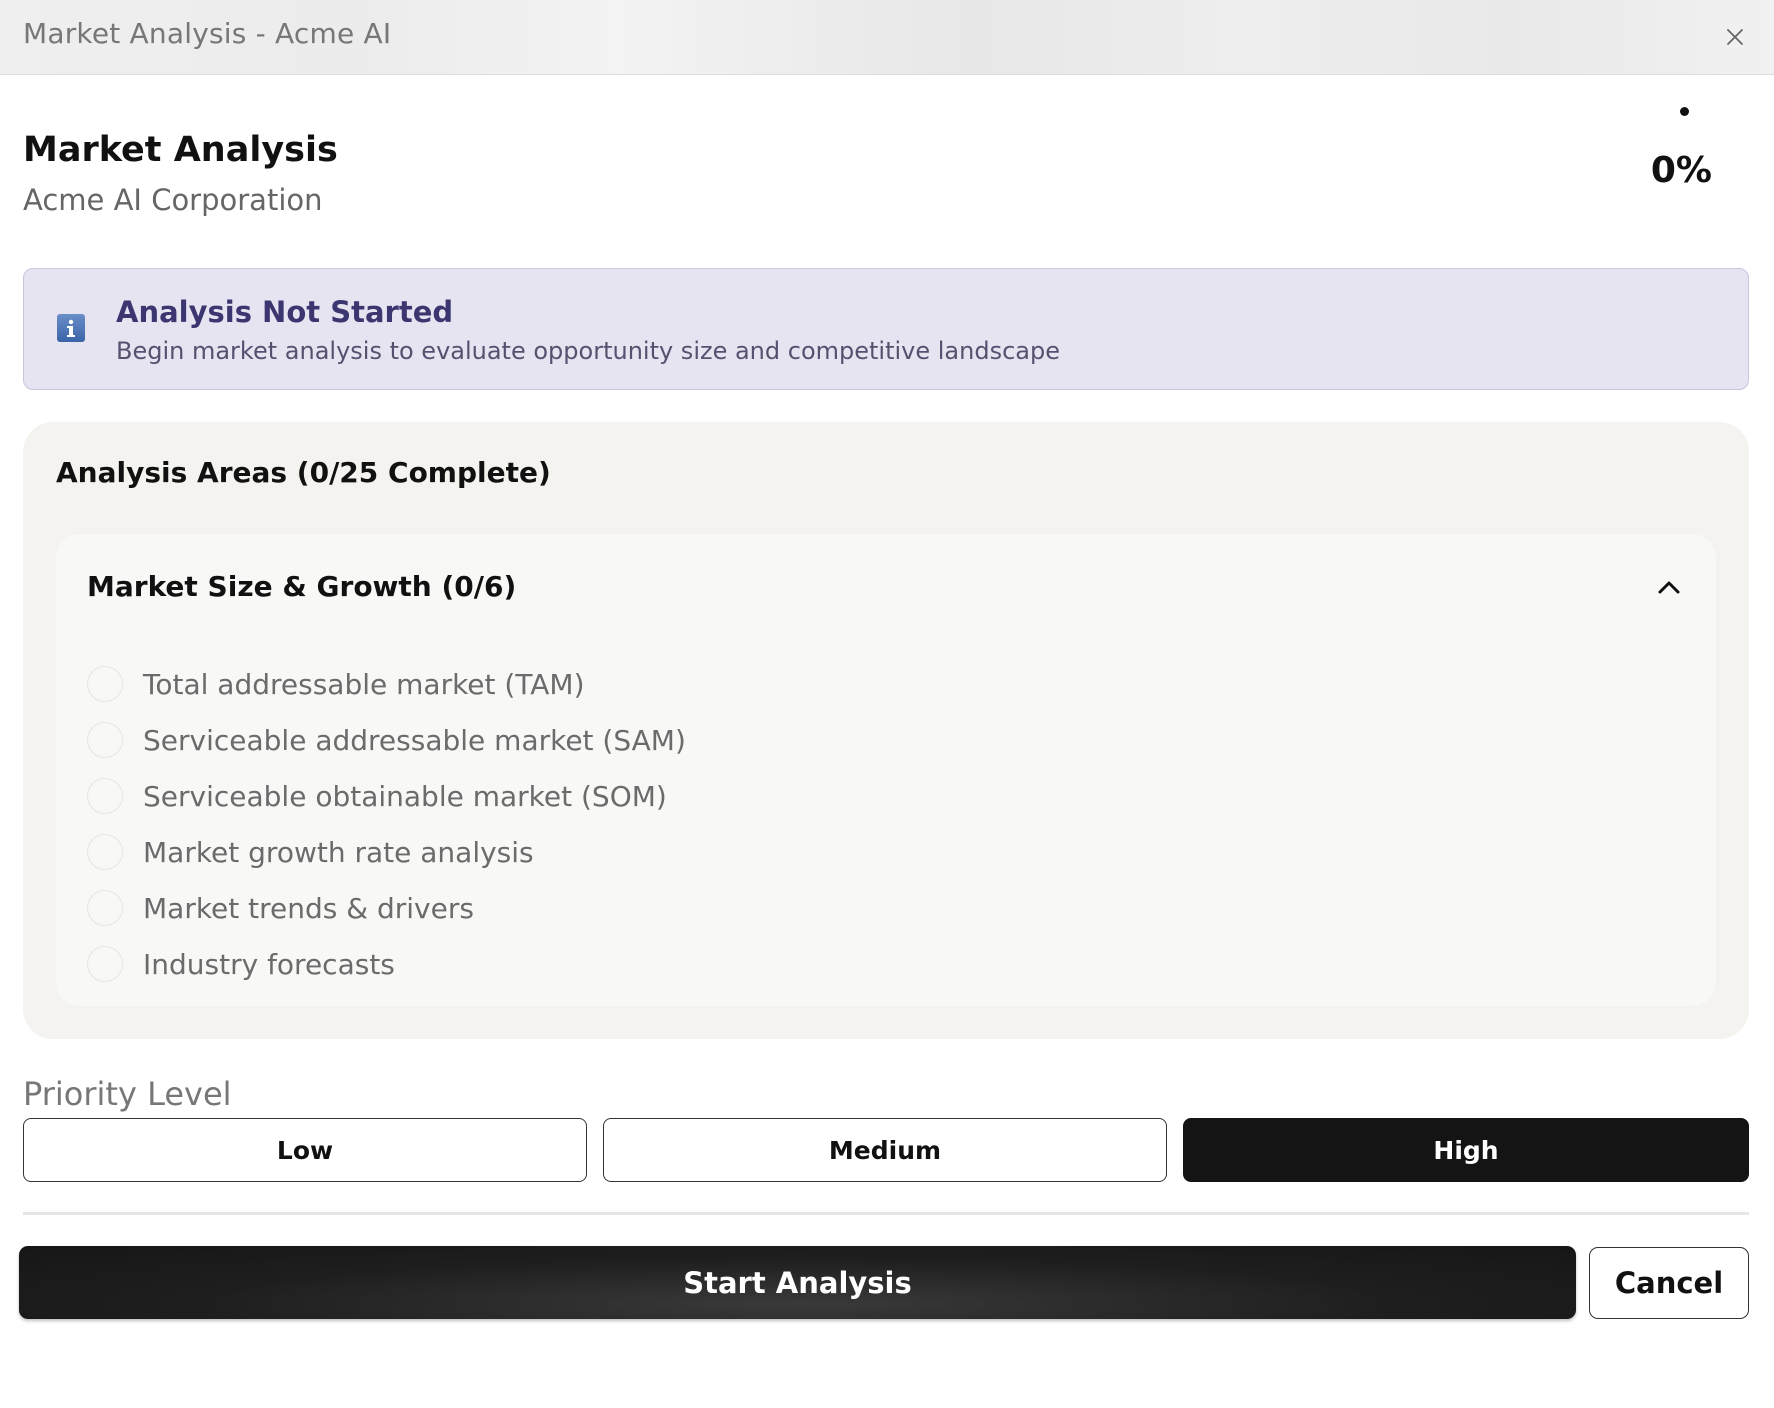 This screenshot has width=1774, height=1408. I want to click on info-icon, so click(71, 328).